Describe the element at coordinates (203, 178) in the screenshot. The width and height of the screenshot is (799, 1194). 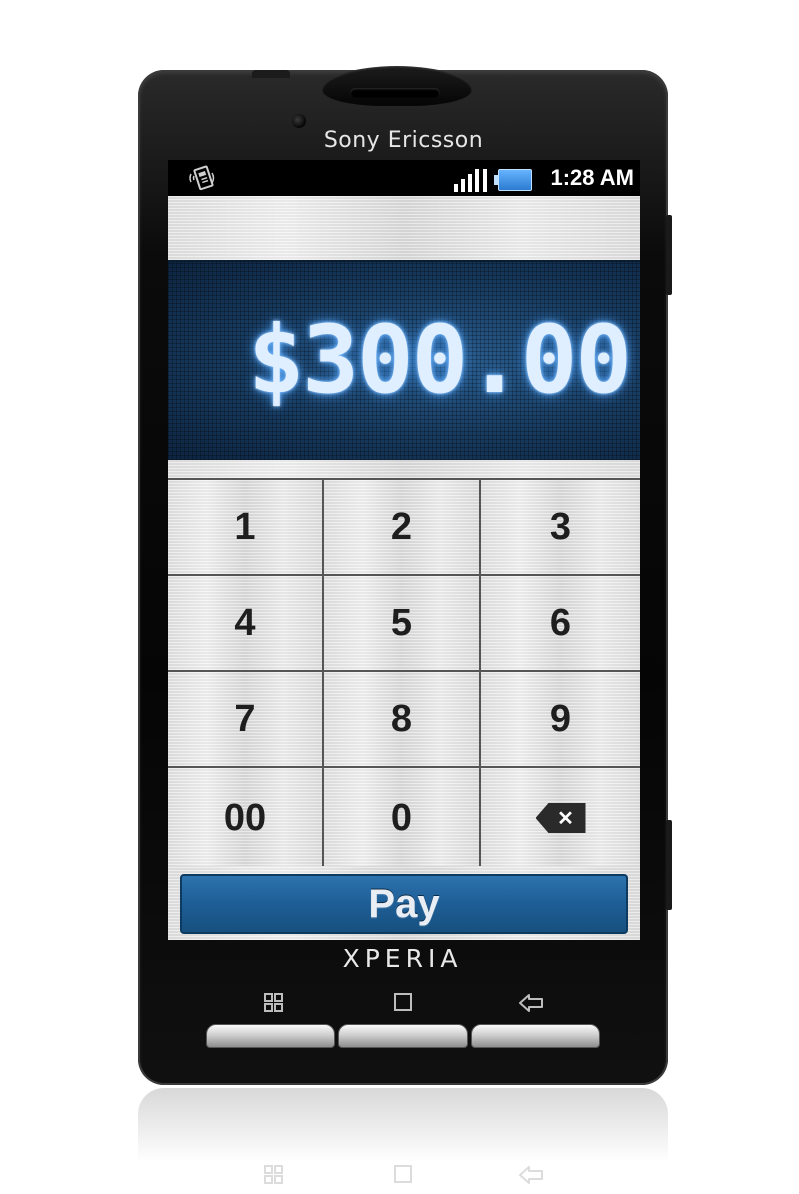
I see `nfc-terminal-icon` at that location.